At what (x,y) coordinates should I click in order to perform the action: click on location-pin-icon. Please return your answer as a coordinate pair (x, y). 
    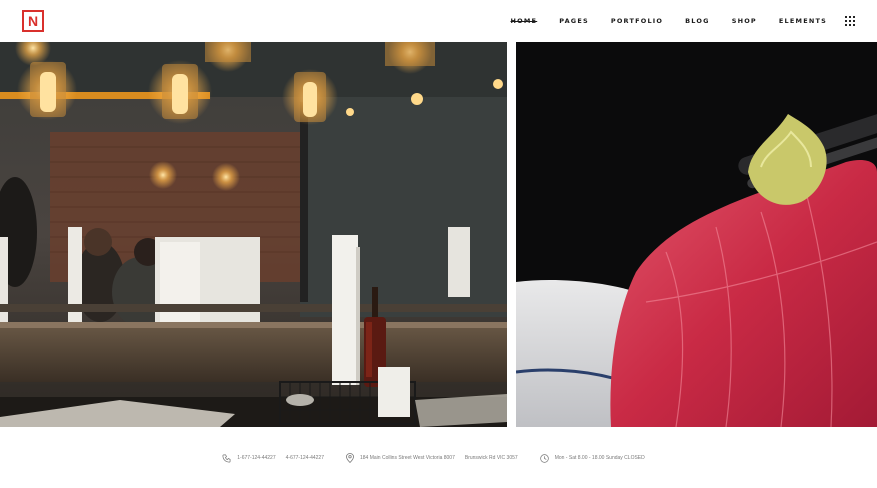
    Looking at the image, I should click on (350, 458).